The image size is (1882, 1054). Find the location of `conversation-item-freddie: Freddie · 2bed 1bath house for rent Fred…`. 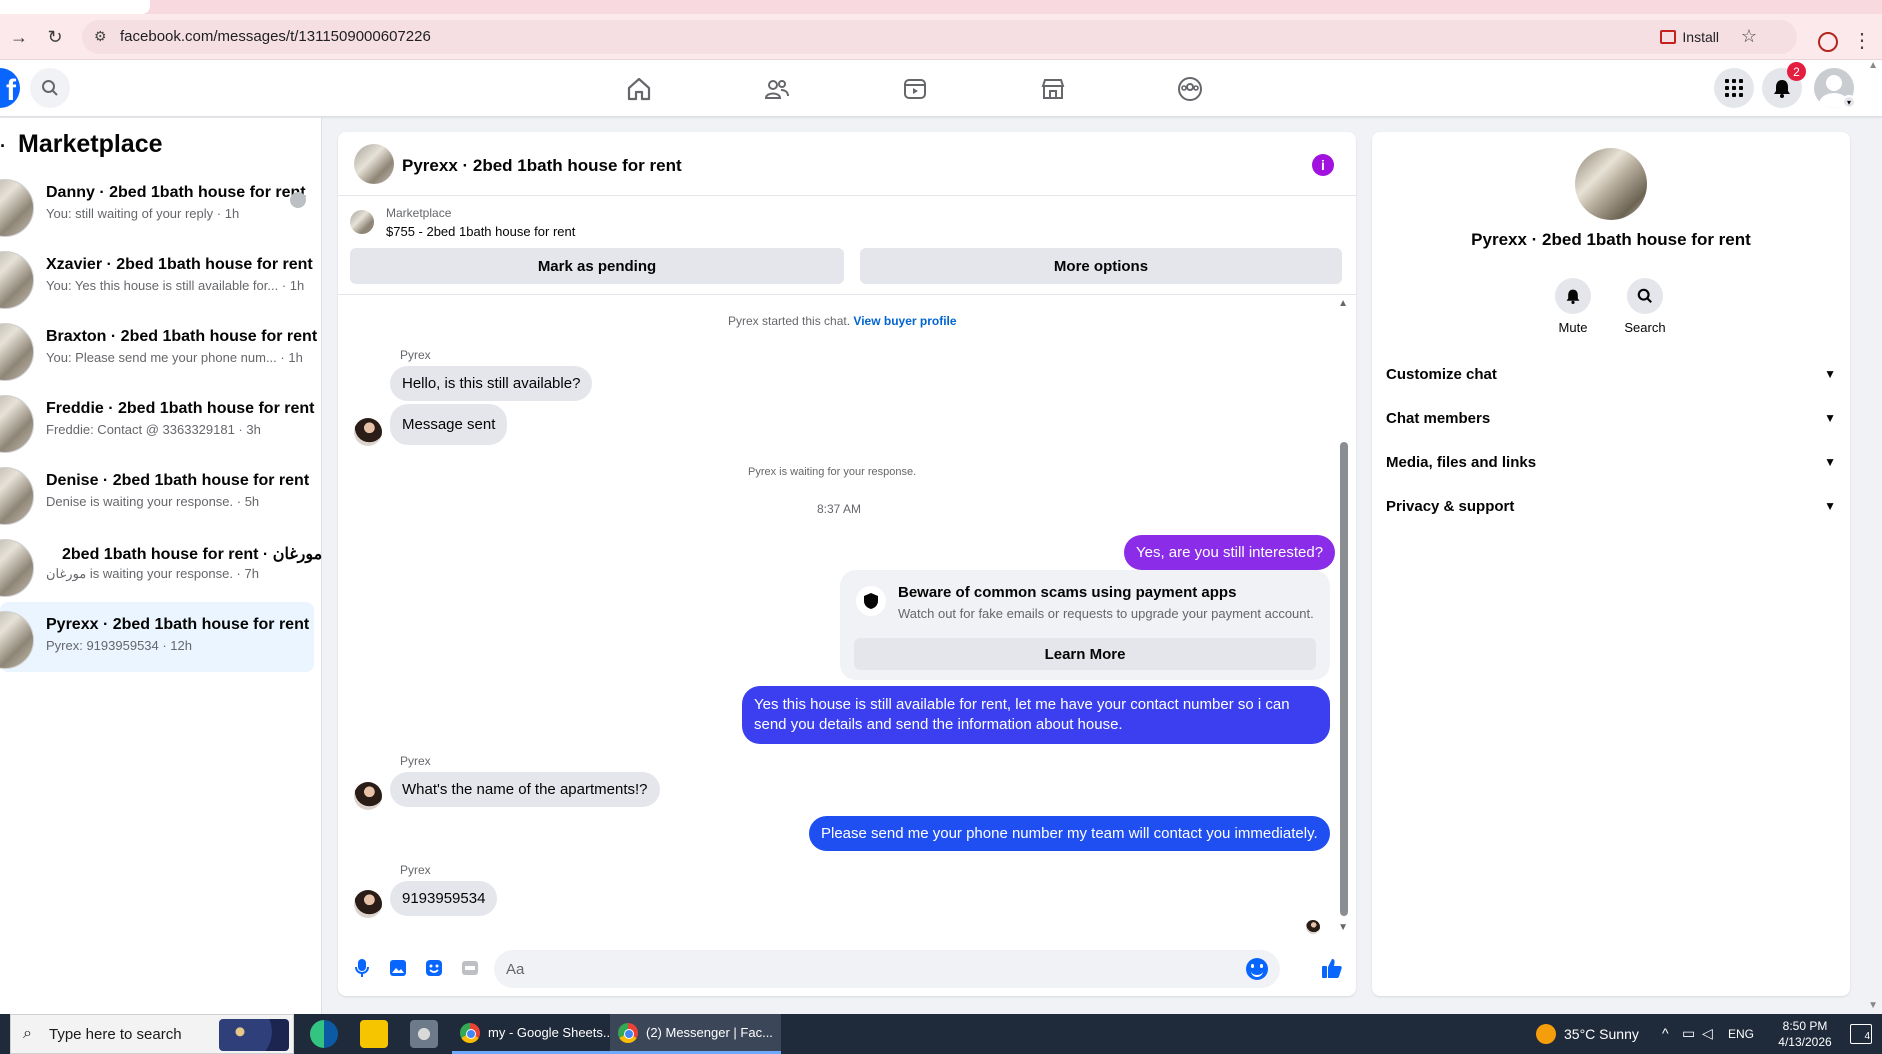

conversation-item-freddie: Freddie · 2bed 1bath house for rent Fred… is located at coordinates (157, 421).